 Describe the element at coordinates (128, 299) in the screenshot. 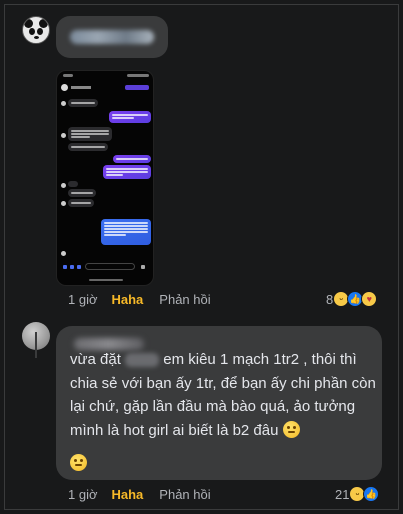

I see `comment-1-haha-button: Haha` at that location.